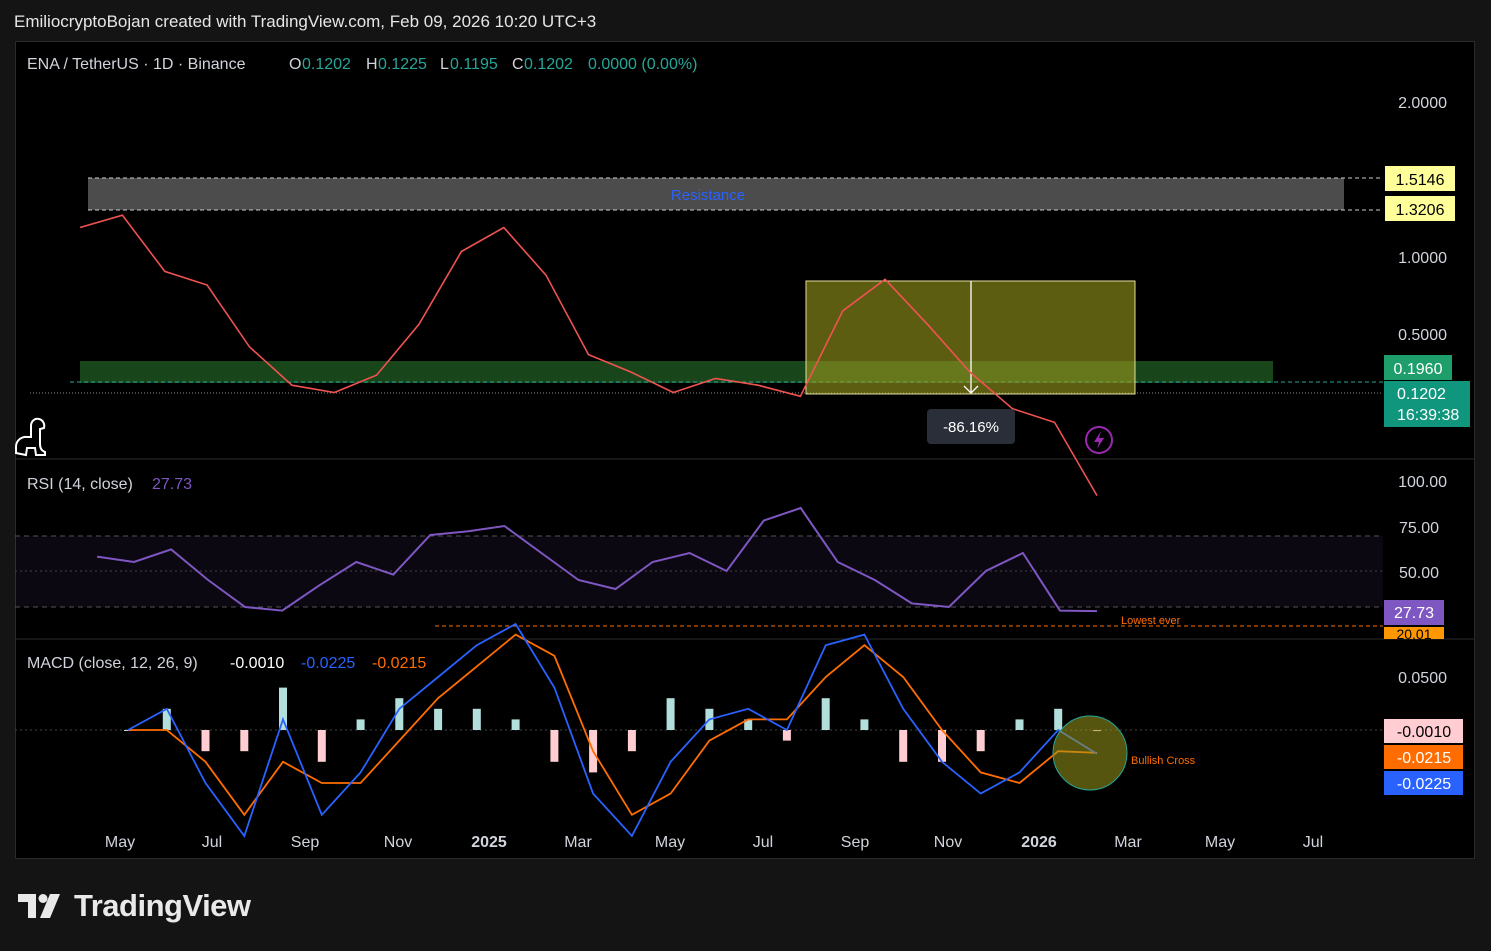  I want to click on price-axis-label: 0.5000, so click(1422, 335).